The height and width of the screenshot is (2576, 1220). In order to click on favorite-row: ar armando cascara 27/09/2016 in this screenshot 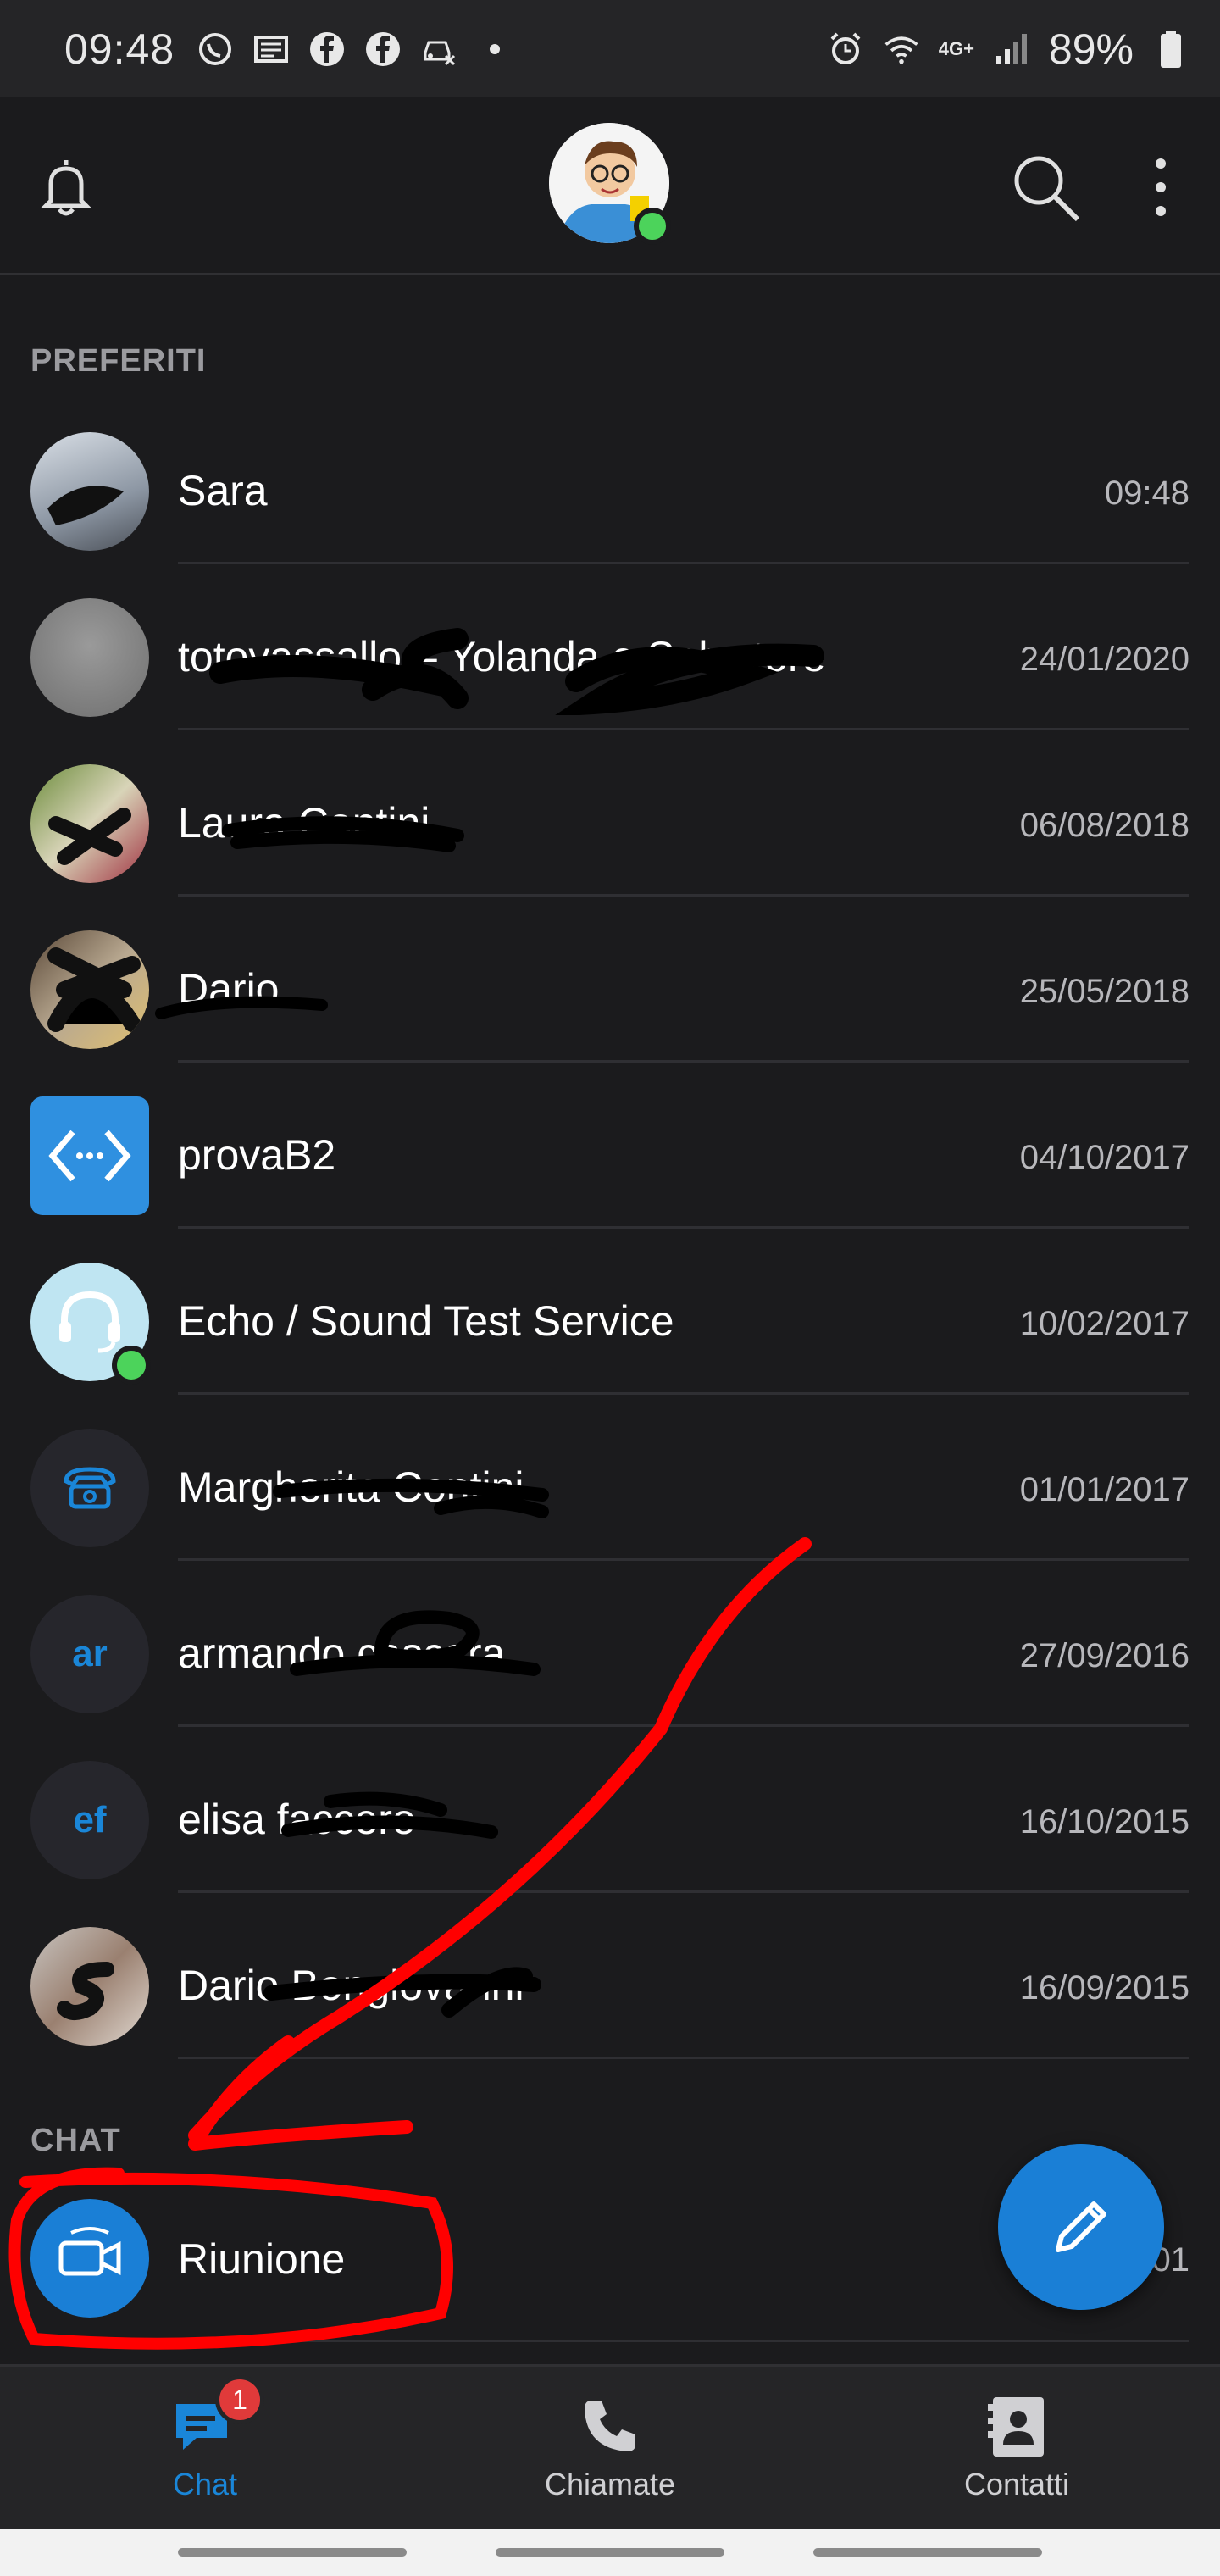, I will do `click(610, 1643)`.